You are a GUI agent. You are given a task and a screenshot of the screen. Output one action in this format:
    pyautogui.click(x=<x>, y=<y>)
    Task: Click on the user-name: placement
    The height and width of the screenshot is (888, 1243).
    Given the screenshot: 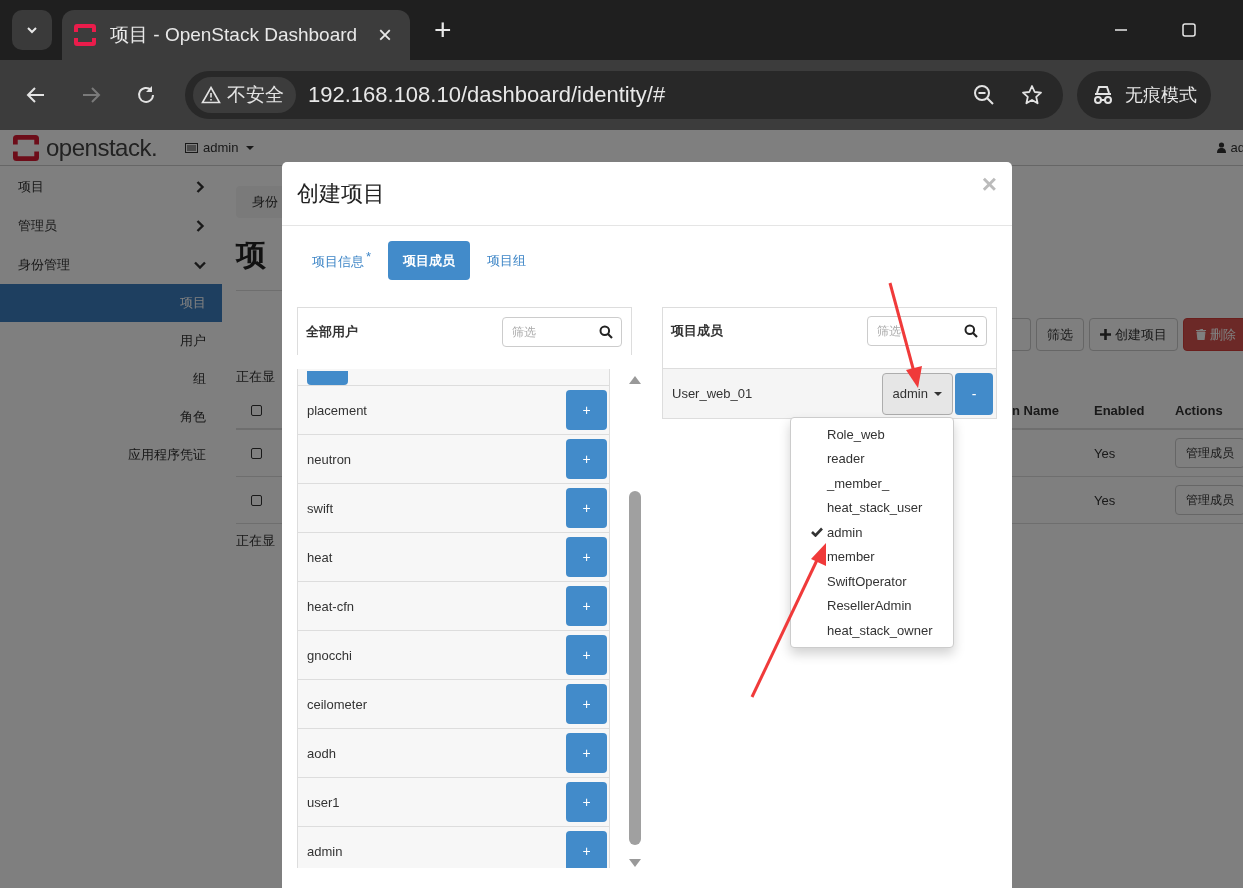 What is the action you would take?
    pyautogui.click(x=337, y=410)
    